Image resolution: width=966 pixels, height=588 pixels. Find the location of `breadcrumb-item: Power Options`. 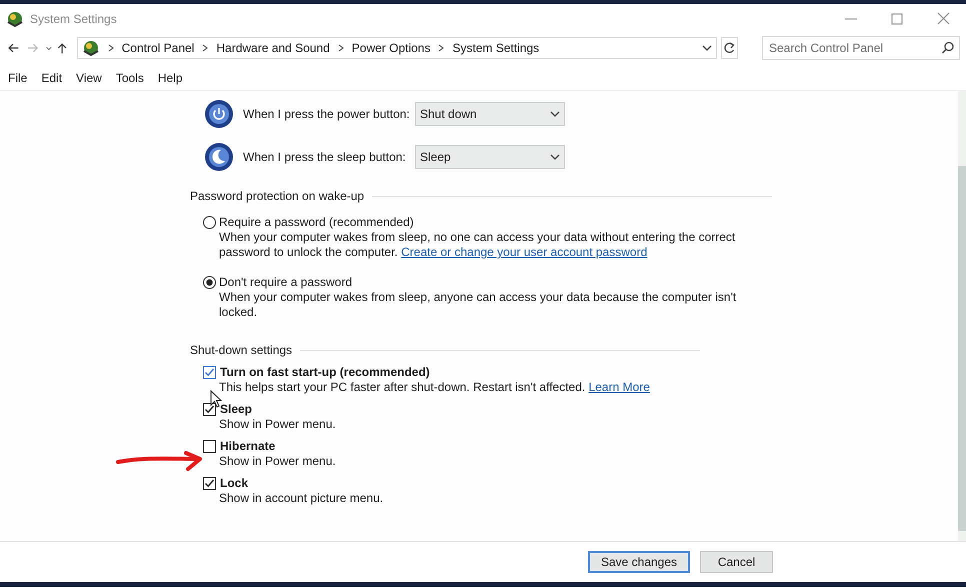

breadcrumb-item: Power Options is located at coordinates (391, 48).